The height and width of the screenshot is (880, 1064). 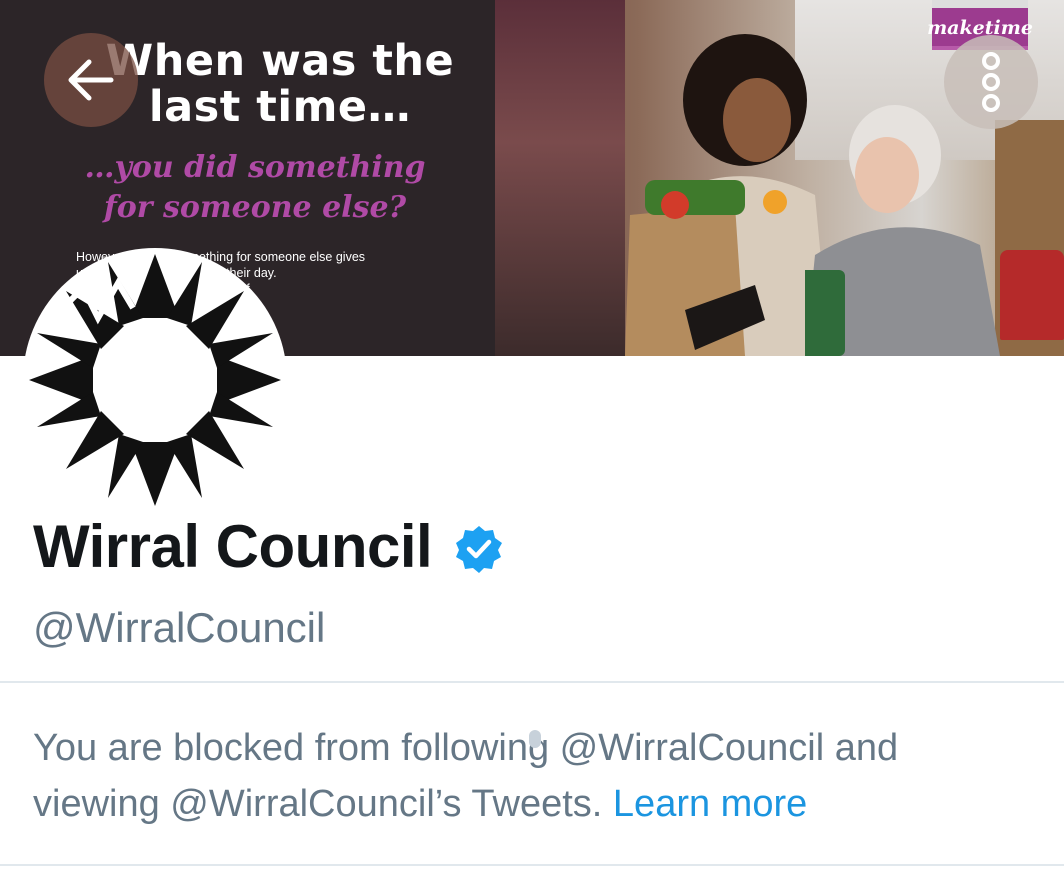 I want to click on banner-photo-van, so click(x=1032, y=295).